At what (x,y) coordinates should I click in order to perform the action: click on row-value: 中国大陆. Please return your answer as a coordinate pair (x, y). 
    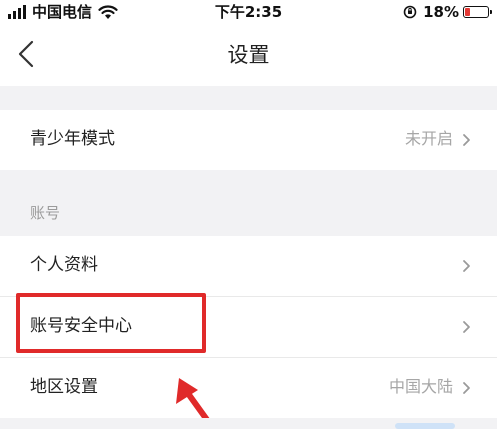
    Looking at the image, I should click on (420, 386).